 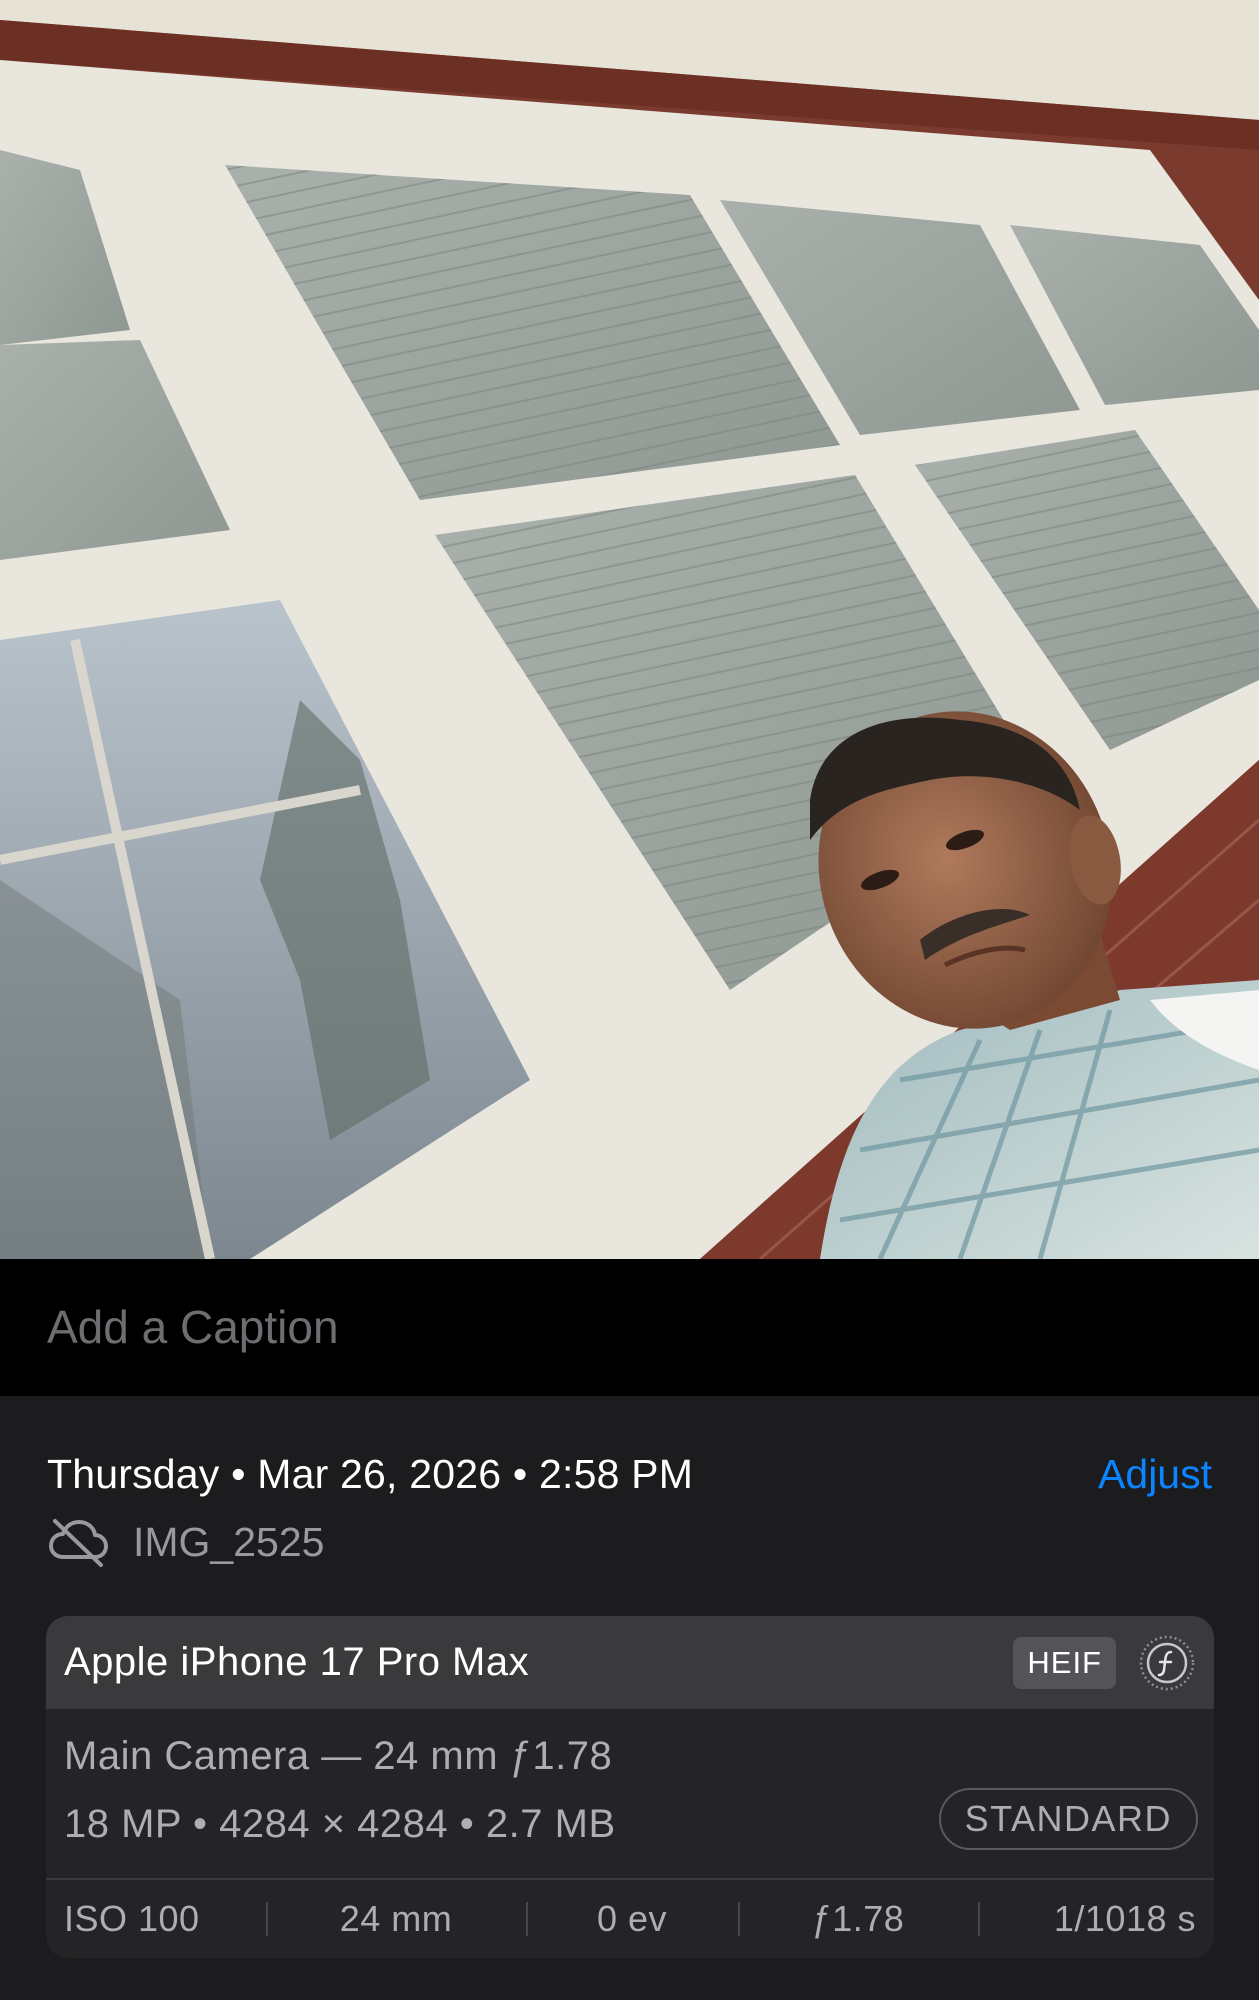 I want to click on camera-card-header: Apple iPhone 17 Pro Max HEIF, so click(x=630, y=1662).